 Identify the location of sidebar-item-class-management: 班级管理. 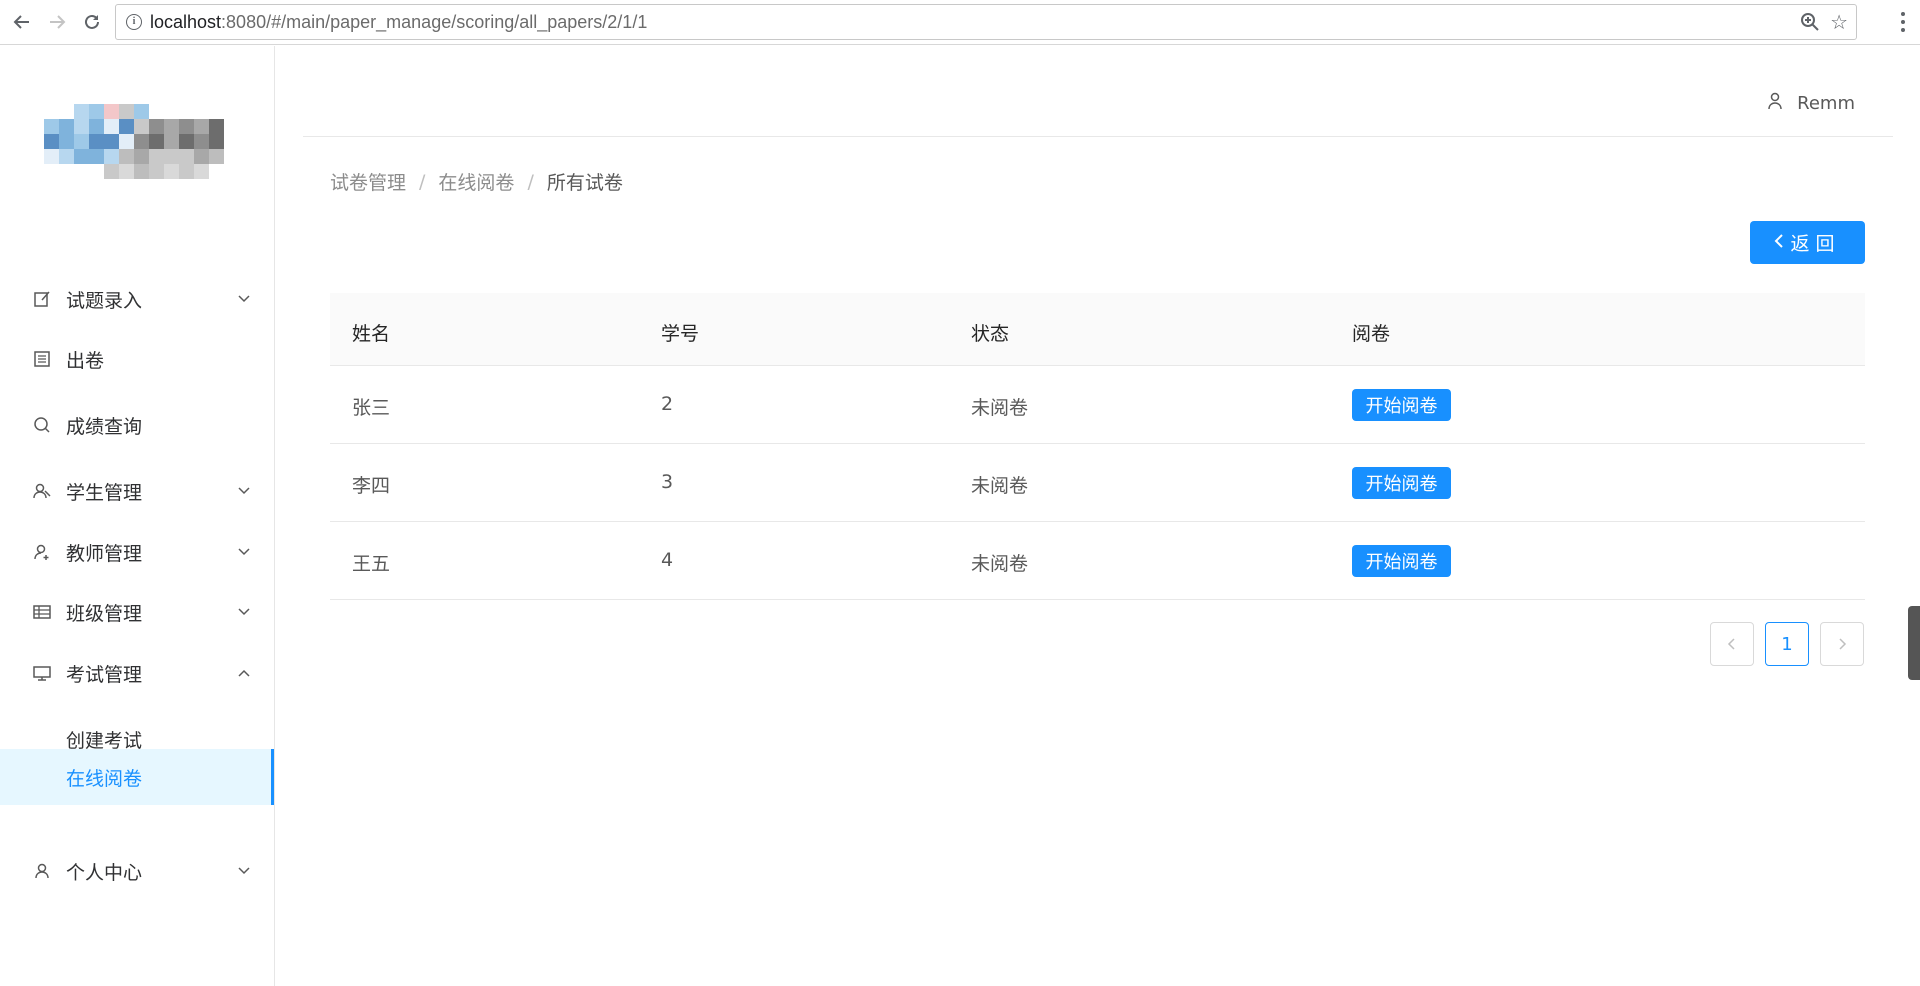
(137, 612).